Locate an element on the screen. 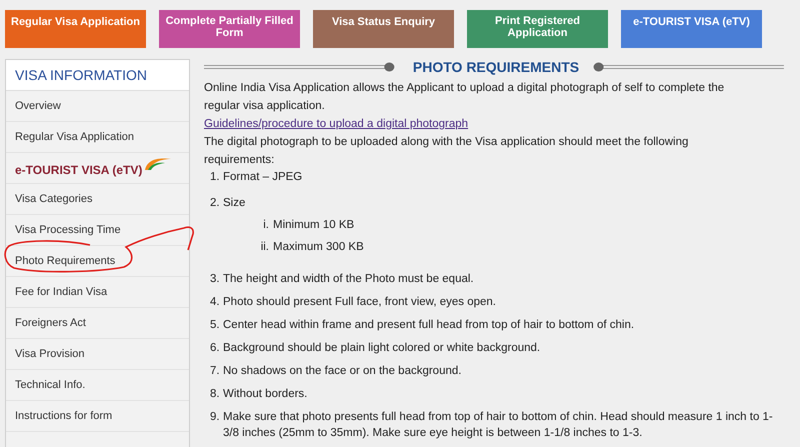 The image size is (800, 447). requirement-text: The height and width of the Photo must be equal. is located at coordinates (349, 279).